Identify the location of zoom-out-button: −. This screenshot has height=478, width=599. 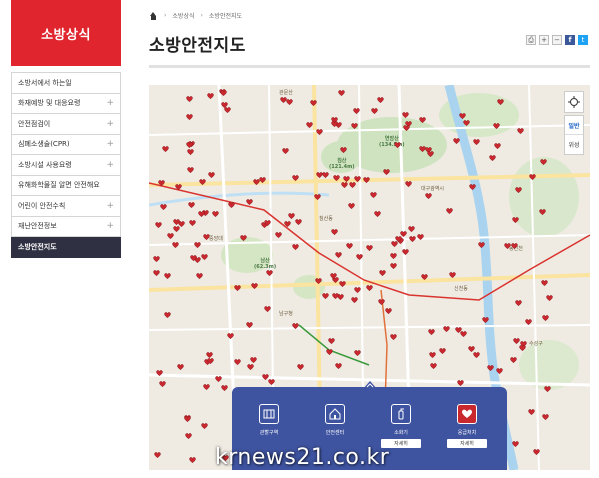
(557, 40).